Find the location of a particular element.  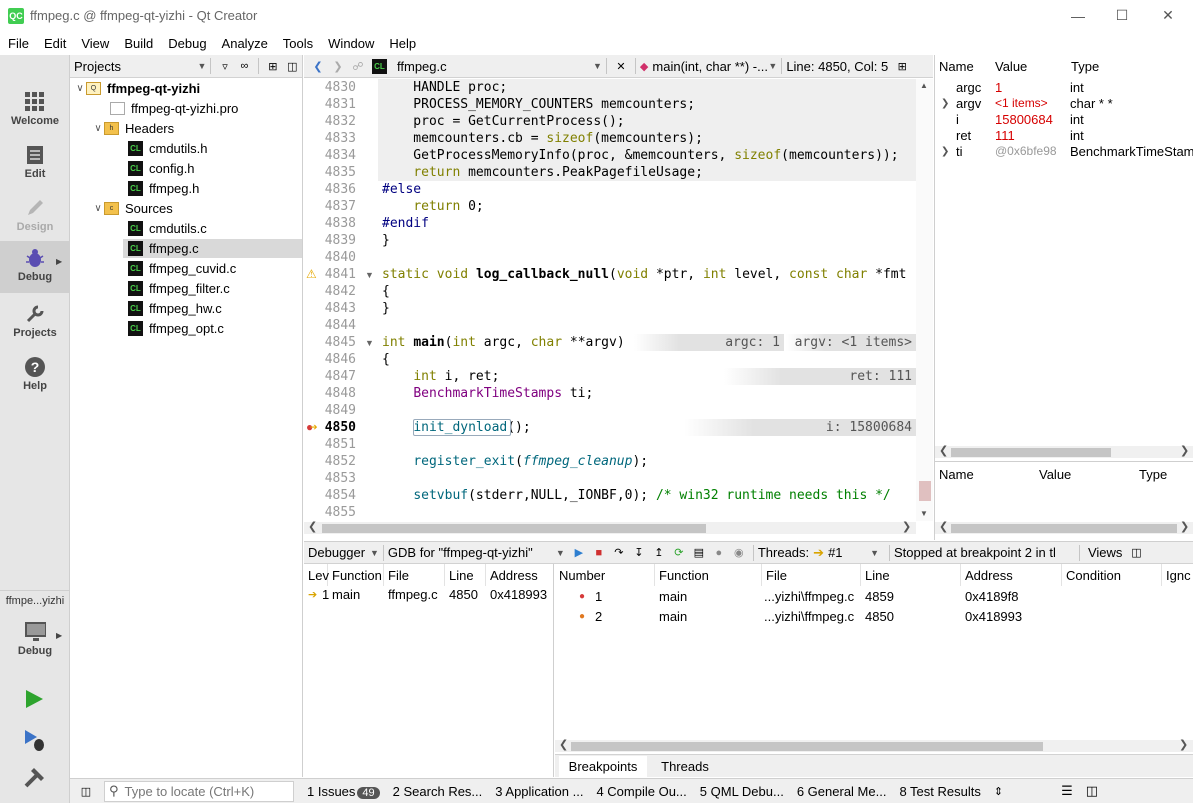

menu-file: File is located at coordinates (18, 43).